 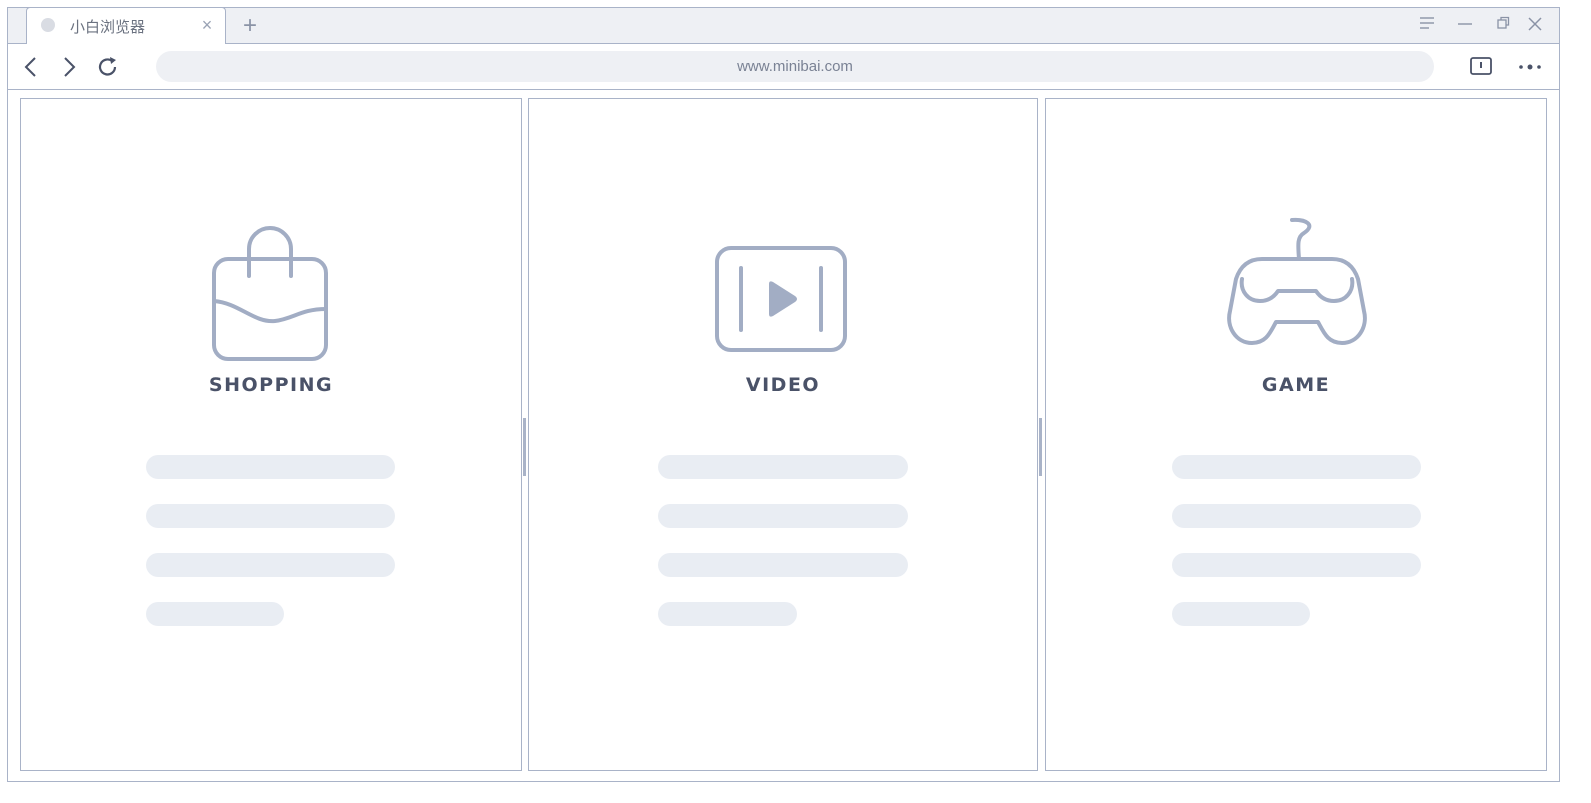 What do you see at coordinates (207, 25) in the screenshot?
I see `tab-close-icon: ×` at bounding box center [207, 25].